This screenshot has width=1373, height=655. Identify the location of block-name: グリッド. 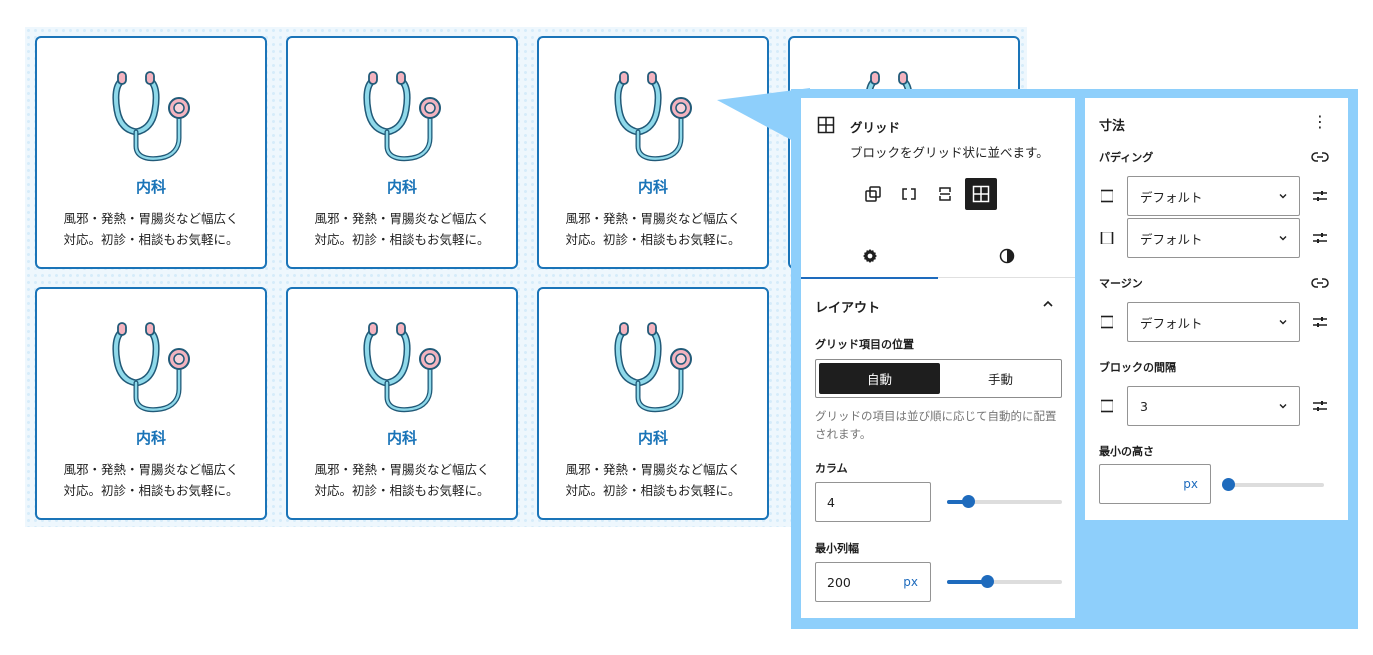
(875, 127).